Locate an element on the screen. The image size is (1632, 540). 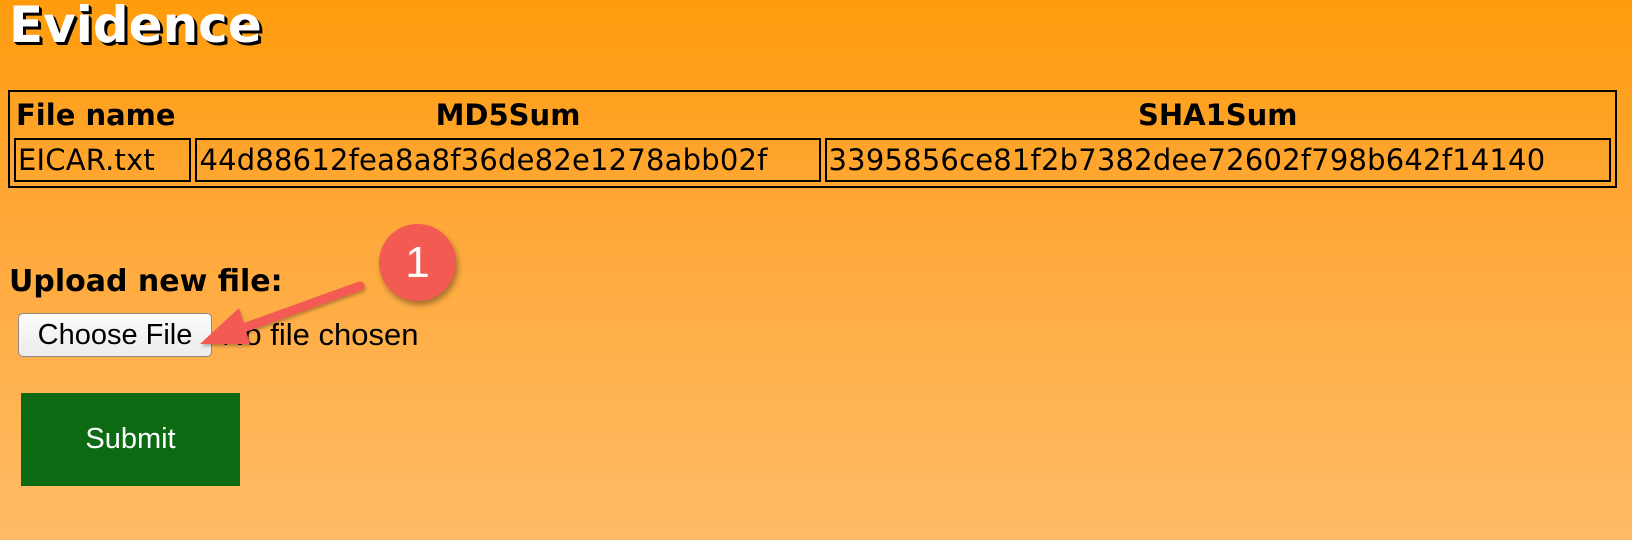
page-title: Evidence is located at coordinates (135, 27).